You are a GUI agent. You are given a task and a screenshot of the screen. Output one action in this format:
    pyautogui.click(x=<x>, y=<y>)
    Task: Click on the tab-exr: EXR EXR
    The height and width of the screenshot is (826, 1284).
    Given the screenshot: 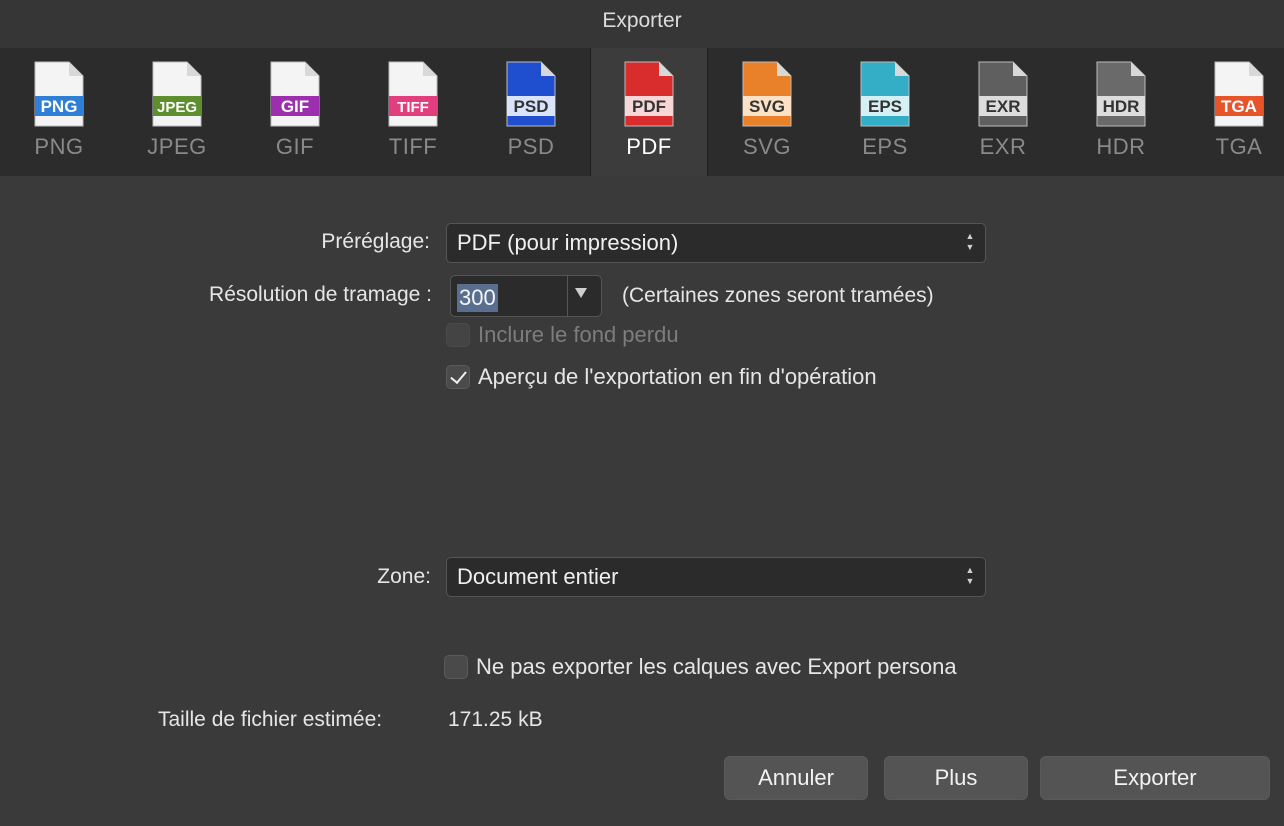 What is the action you would take?
    pyautogui.click(x=1003, y=112)
    